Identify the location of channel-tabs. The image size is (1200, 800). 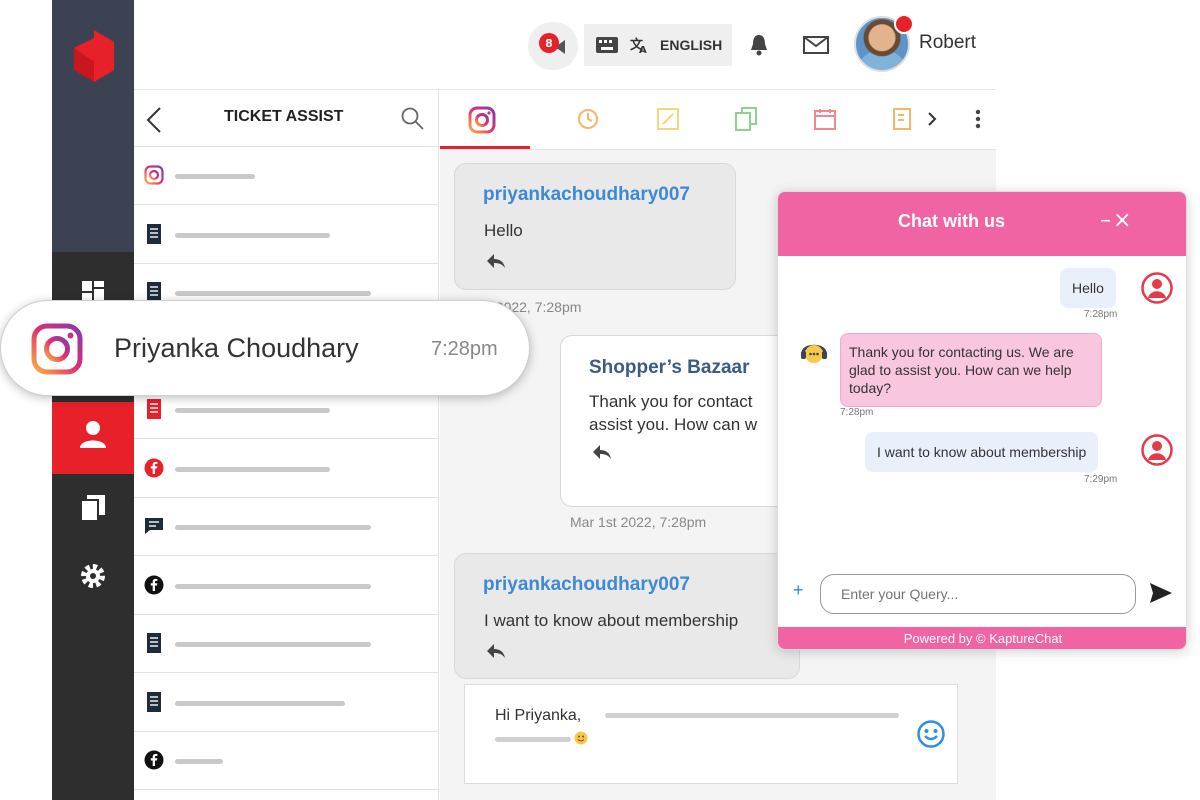
(718, 120).